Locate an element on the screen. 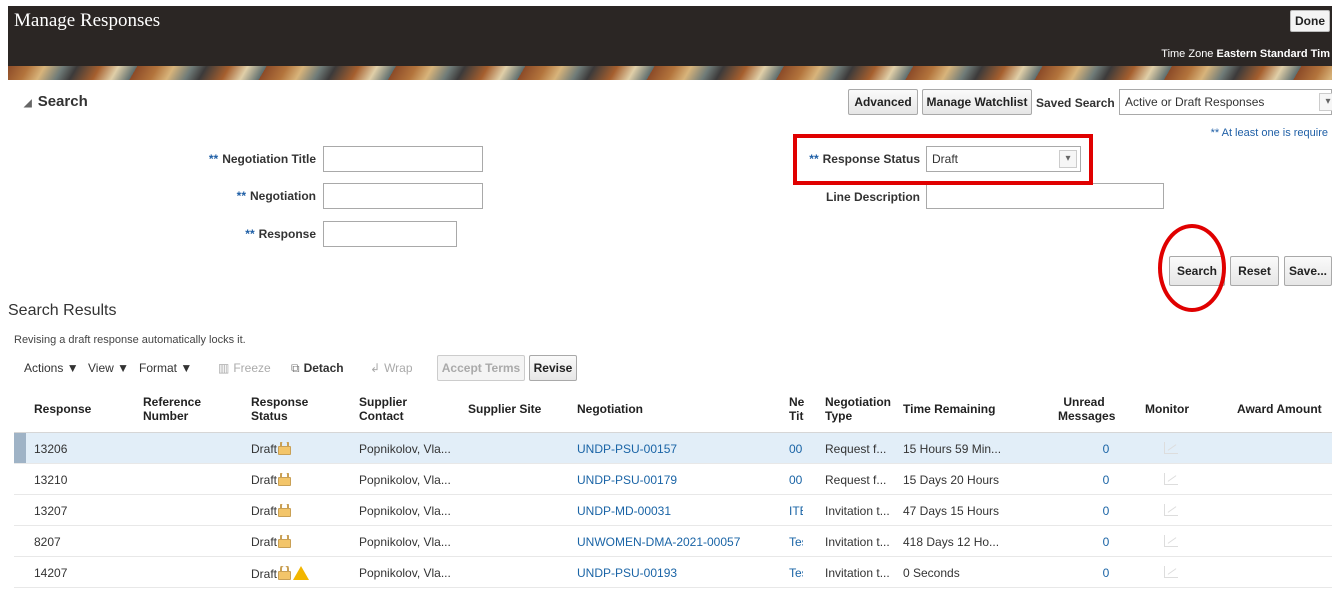 Image resolution: width=1332 pixels, height=590 pixels. col-header-negotiation-title: Ne Tit is located at coordinates (797, 409).